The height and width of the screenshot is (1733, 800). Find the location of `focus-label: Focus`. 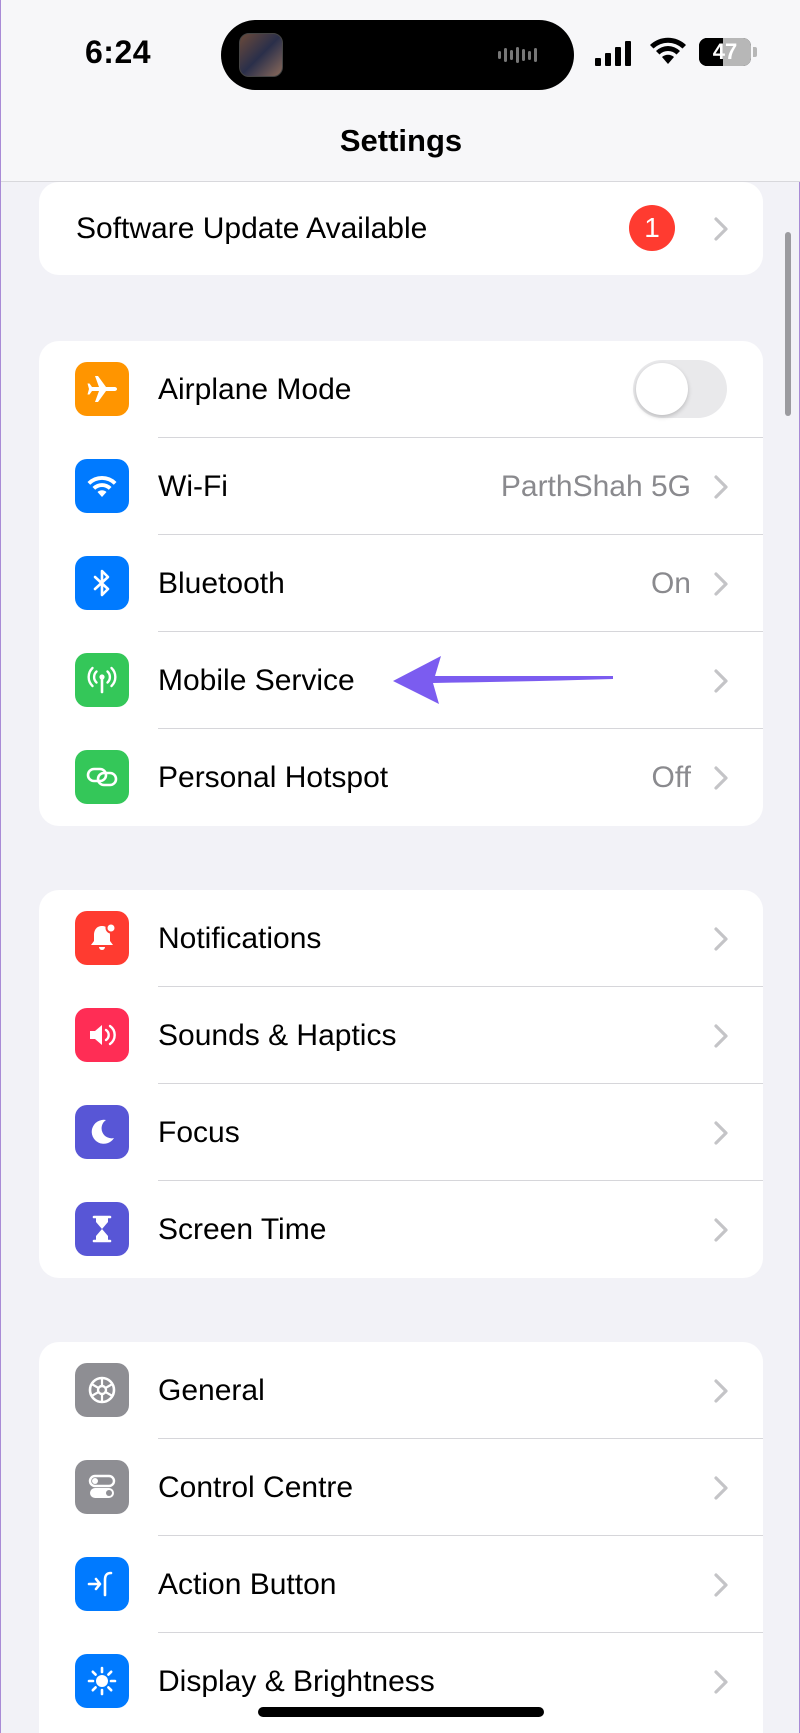

focus-label: Focus is located at coordinates (199, 1132).